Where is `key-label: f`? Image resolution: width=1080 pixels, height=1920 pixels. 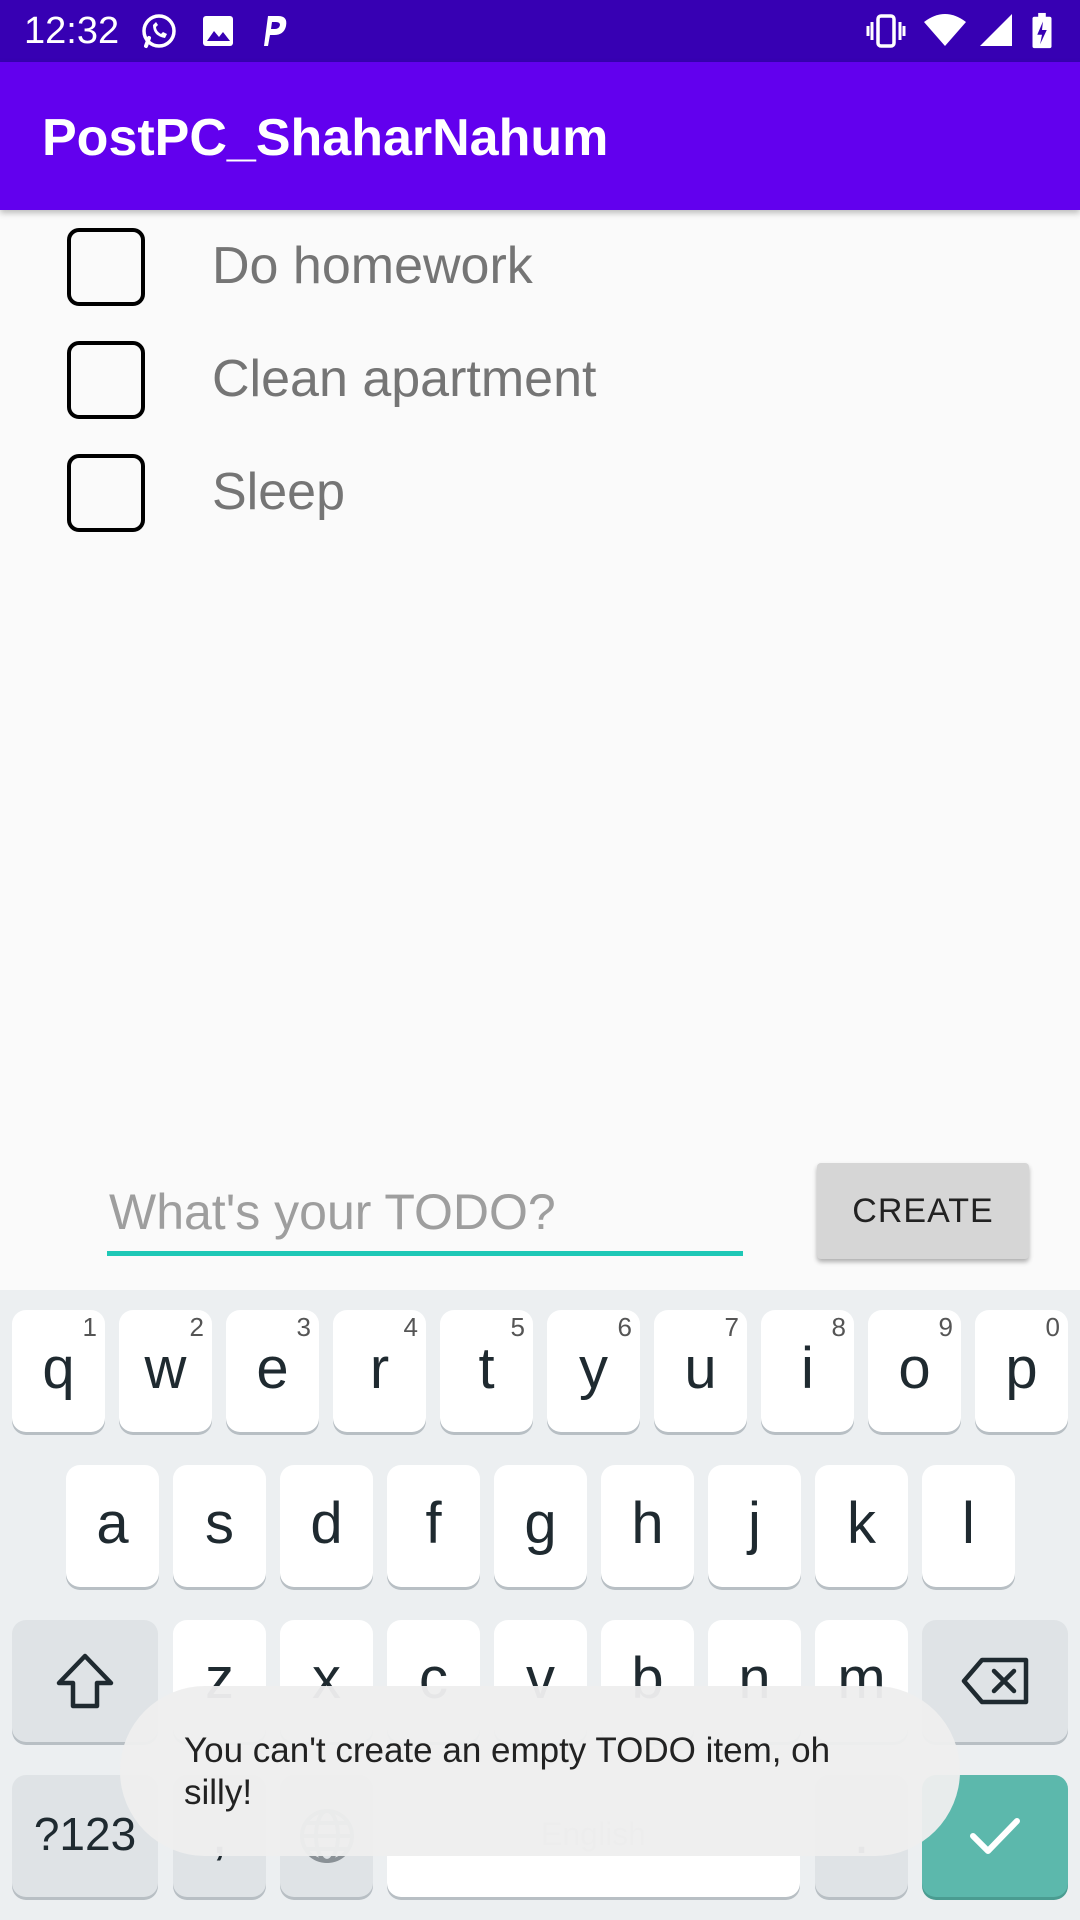
key-label: f is located at coordinates (433, 1523).